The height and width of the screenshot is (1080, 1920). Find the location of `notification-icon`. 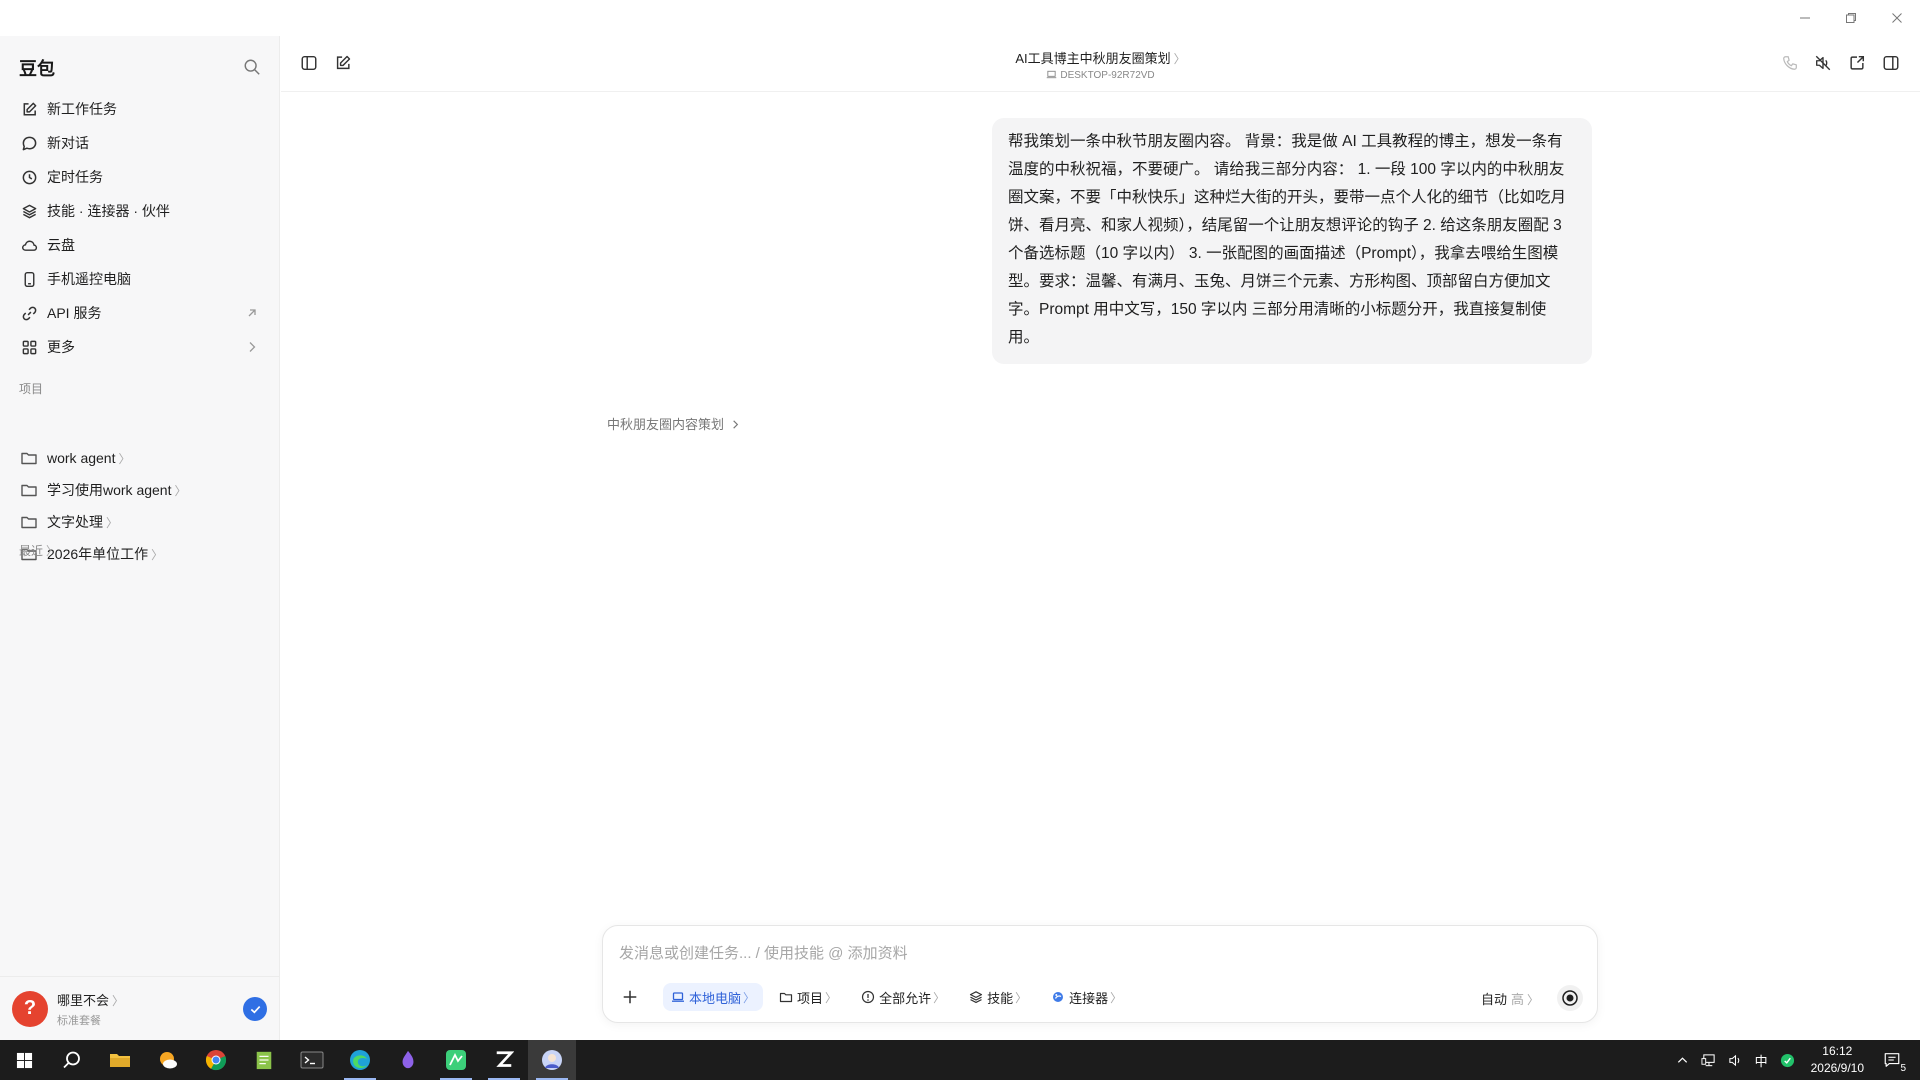

notification-icon is located at coordinates (1892, 1060).